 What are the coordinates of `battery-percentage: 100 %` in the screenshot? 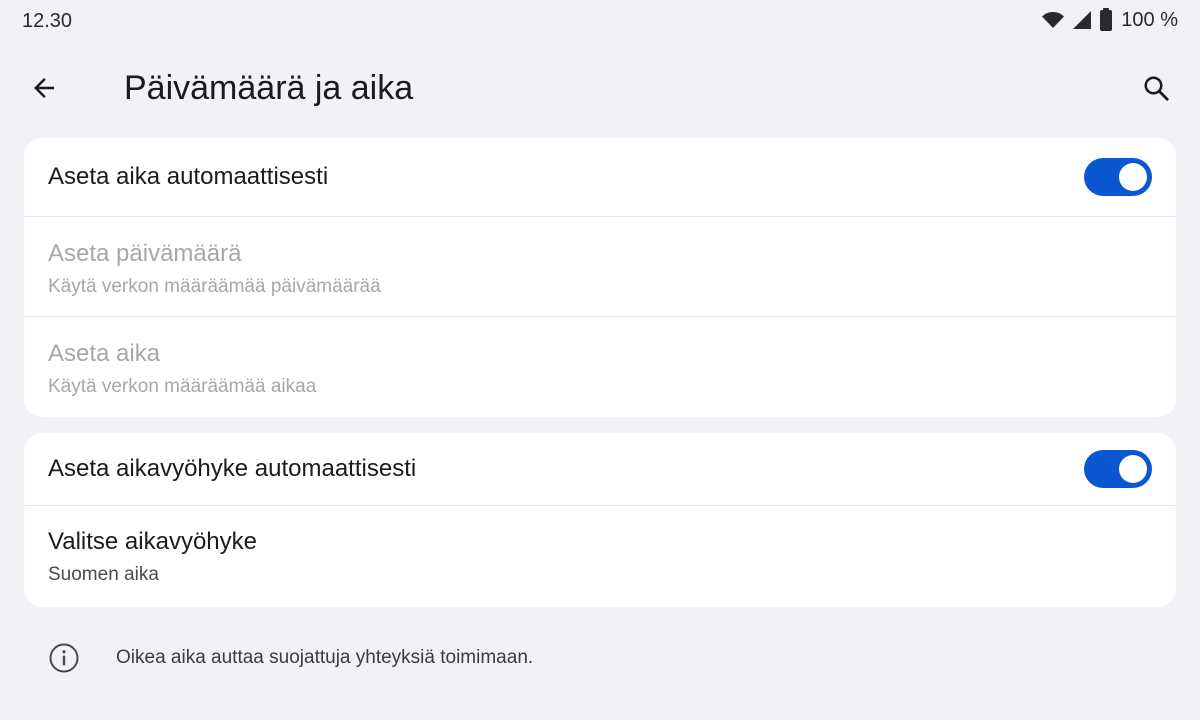 It's located at (1149, 19).